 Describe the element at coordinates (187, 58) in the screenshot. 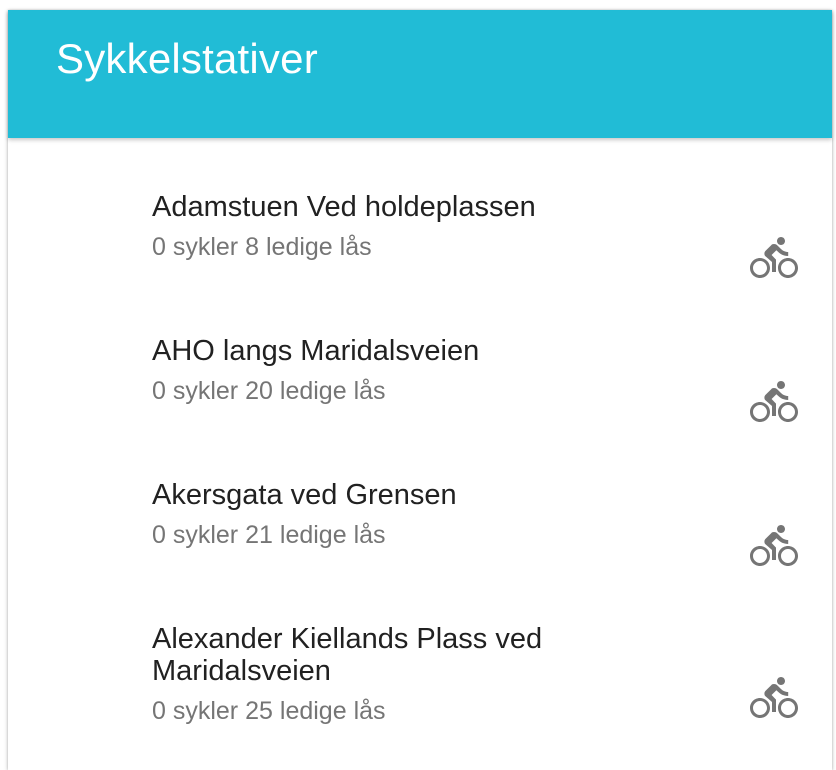

I see `page-title: Sykkelstativer` at that location.